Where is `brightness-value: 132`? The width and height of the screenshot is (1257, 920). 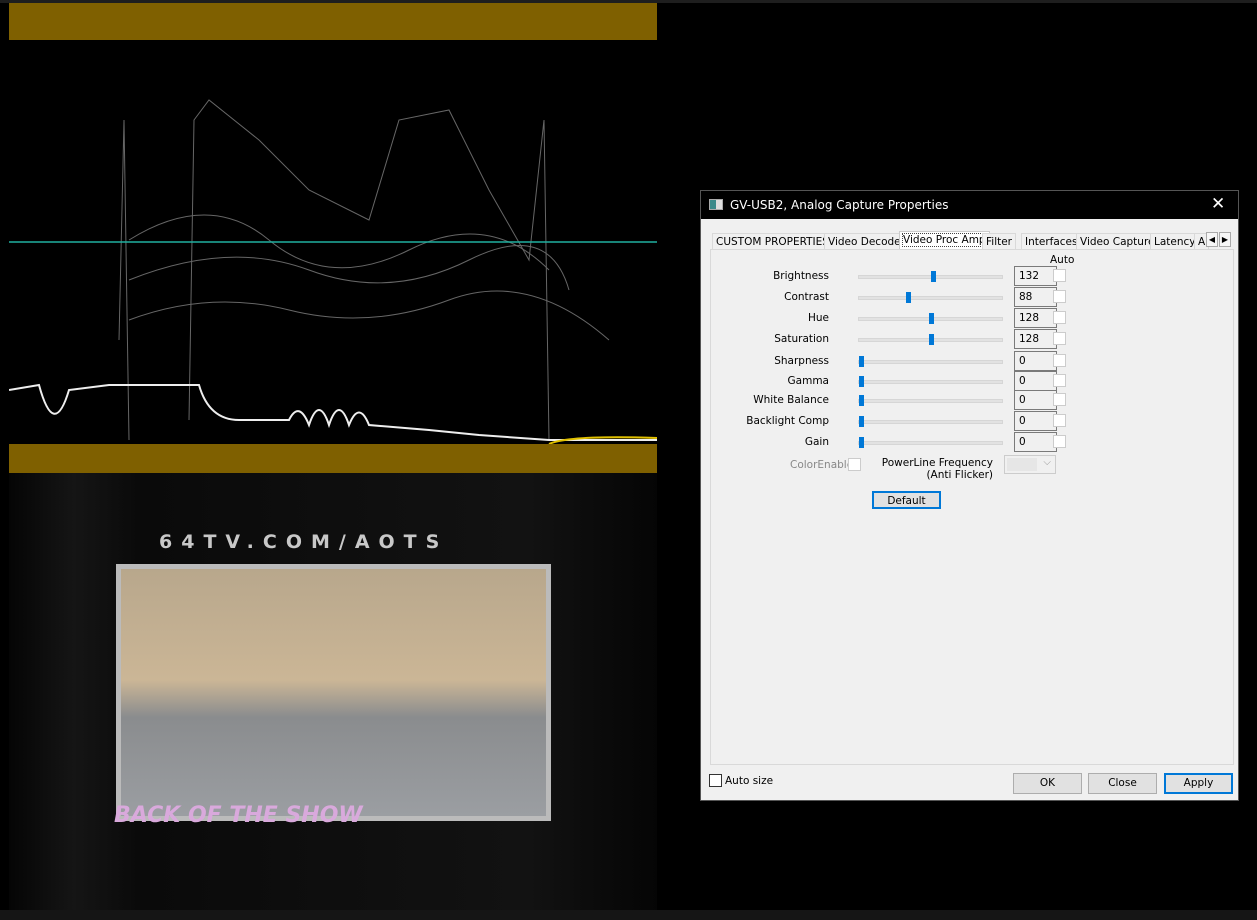
brightness-value: 132 is located at coordinates (1035, 276).